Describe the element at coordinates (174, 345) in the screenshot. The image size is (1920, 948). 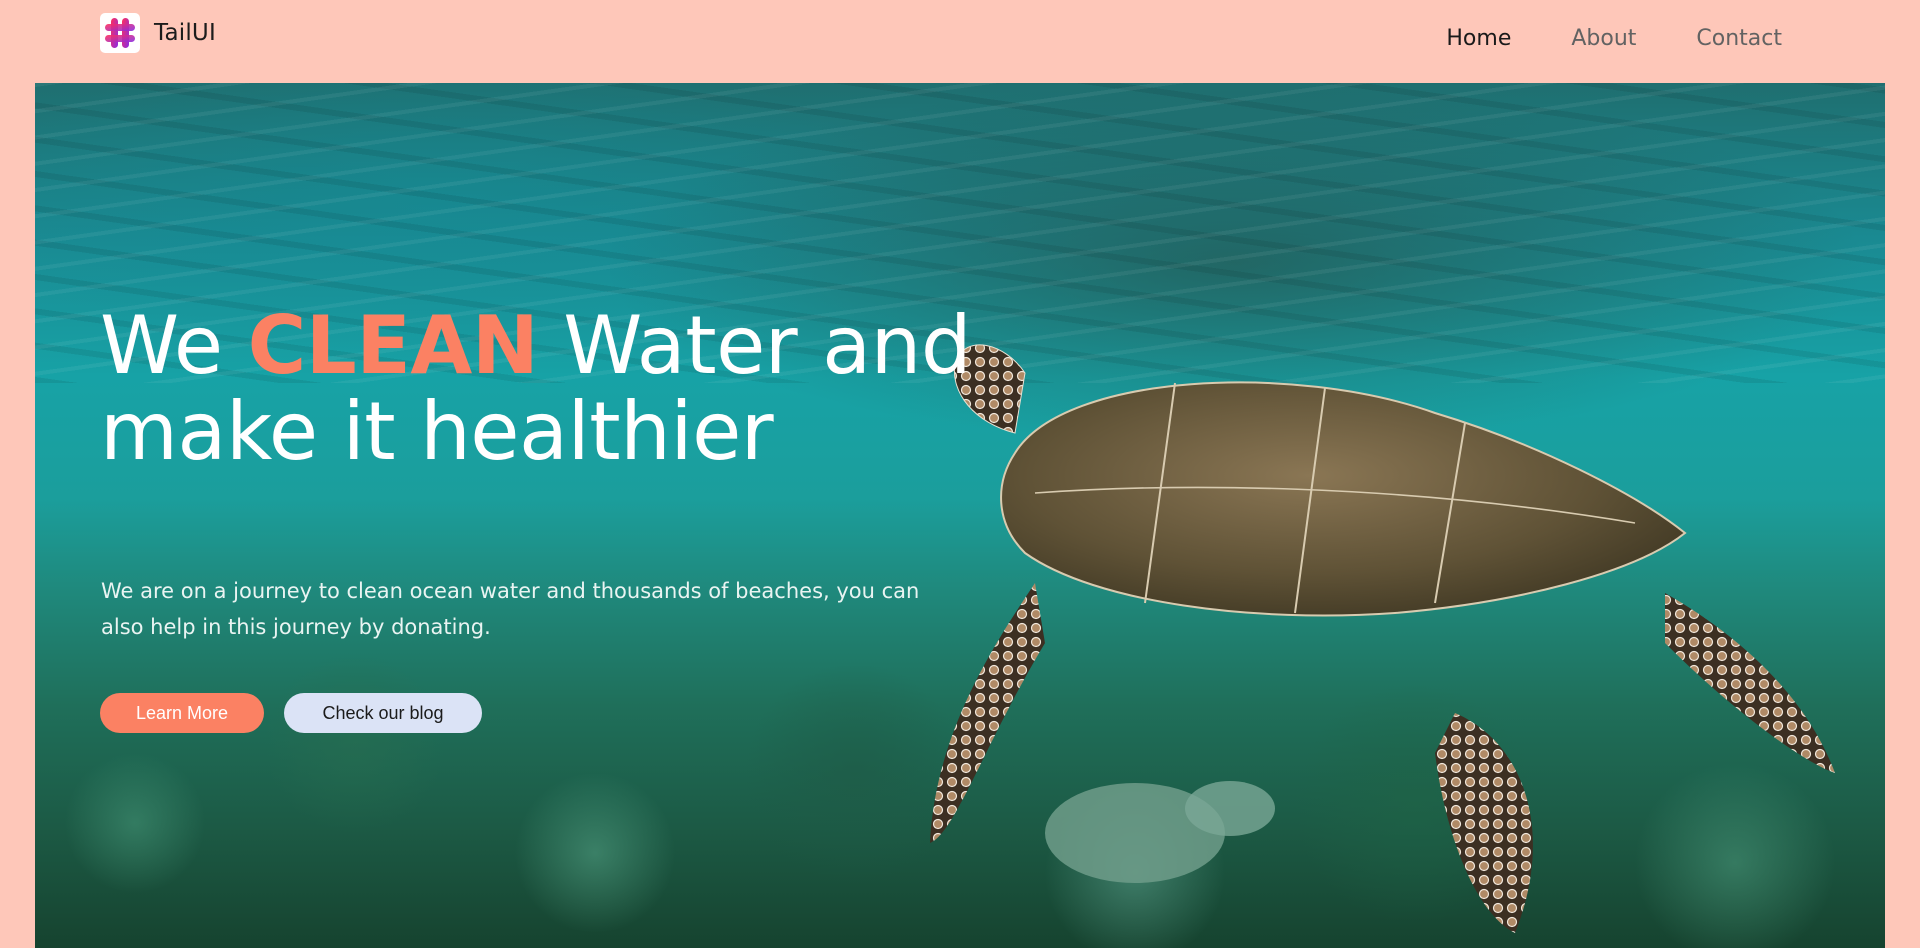
I see `headline-text-pre: We` at that location.